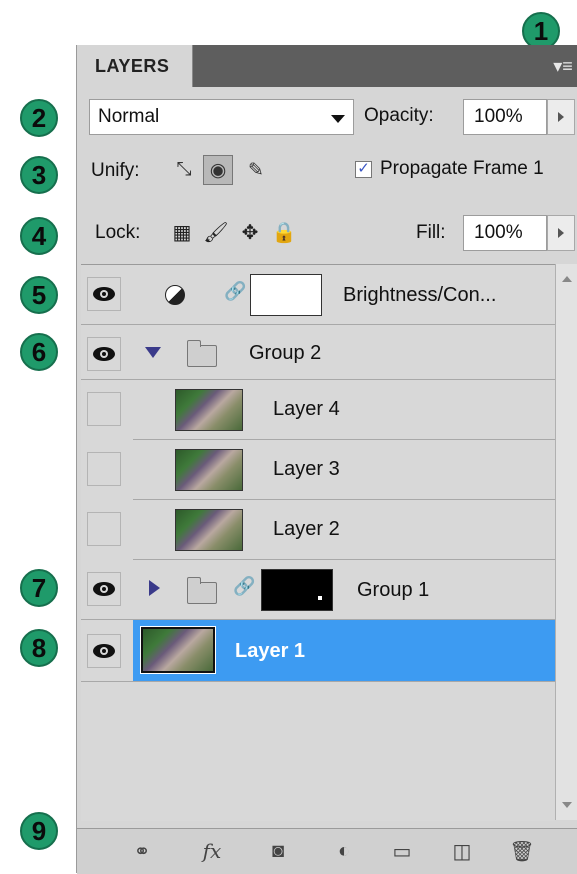 The image size is (577, 874). What do you see at coordinates (567, 805) in the screenshot?
I see `scroll-down-icon` at bounding box center [567, 805].